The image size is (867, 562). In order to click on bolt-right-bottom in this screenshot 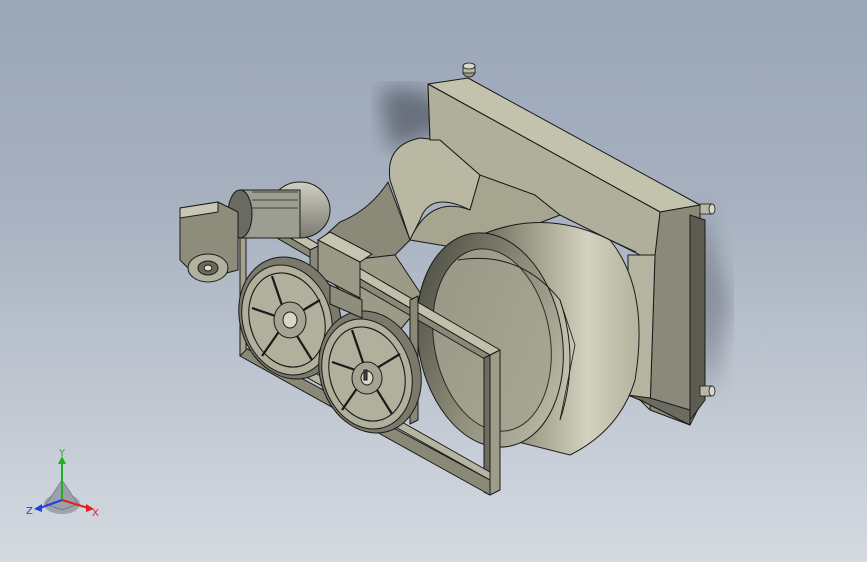, I will do `click(707, 391)`.